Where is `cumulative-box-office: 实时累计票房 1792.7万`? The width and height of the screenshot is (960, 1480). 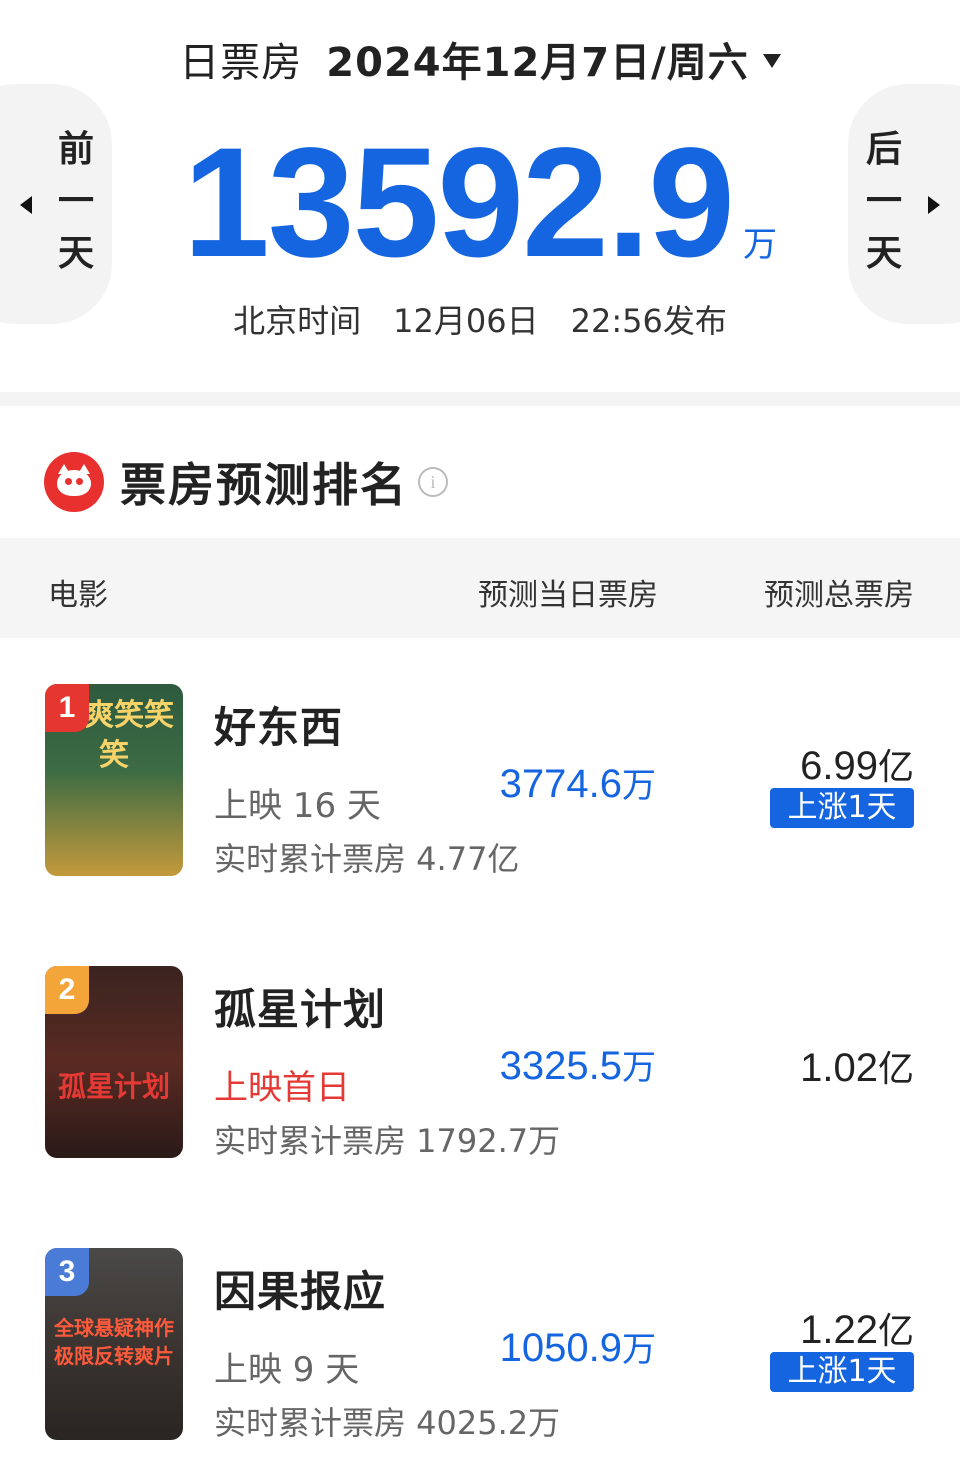 cumulative-box-office: 实时累计票房 1792.7万 is located at coordinates (387, 1141).